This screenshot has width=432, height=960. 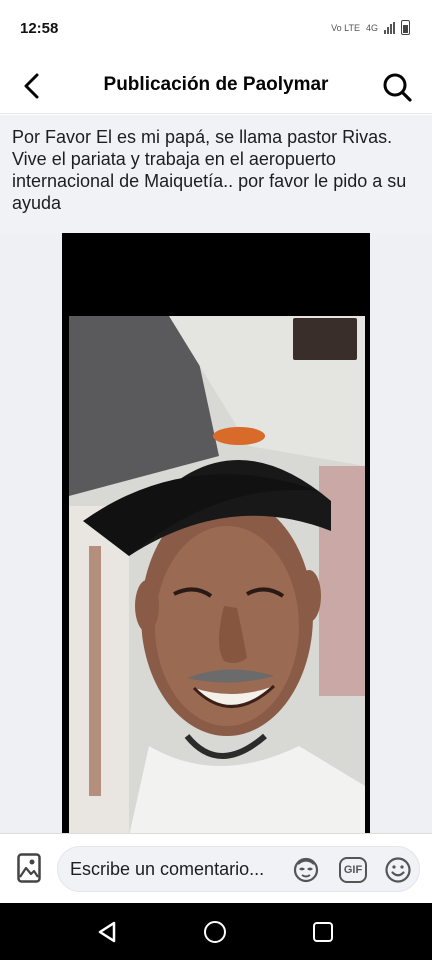 I want to click on triangle-back-icon, so click(x=107, y=932).